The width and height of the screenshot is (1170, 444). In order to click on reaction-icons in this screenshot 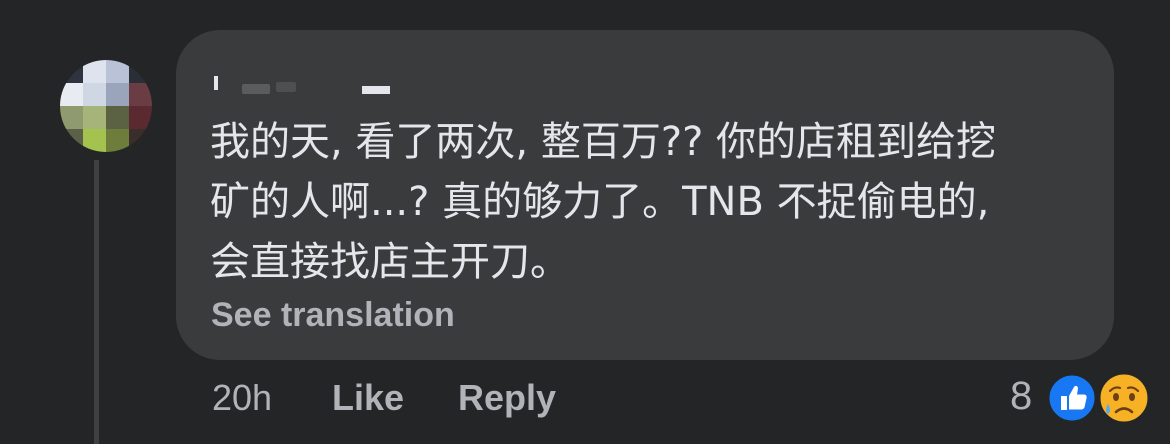, I will do `click(1101, 397)`.